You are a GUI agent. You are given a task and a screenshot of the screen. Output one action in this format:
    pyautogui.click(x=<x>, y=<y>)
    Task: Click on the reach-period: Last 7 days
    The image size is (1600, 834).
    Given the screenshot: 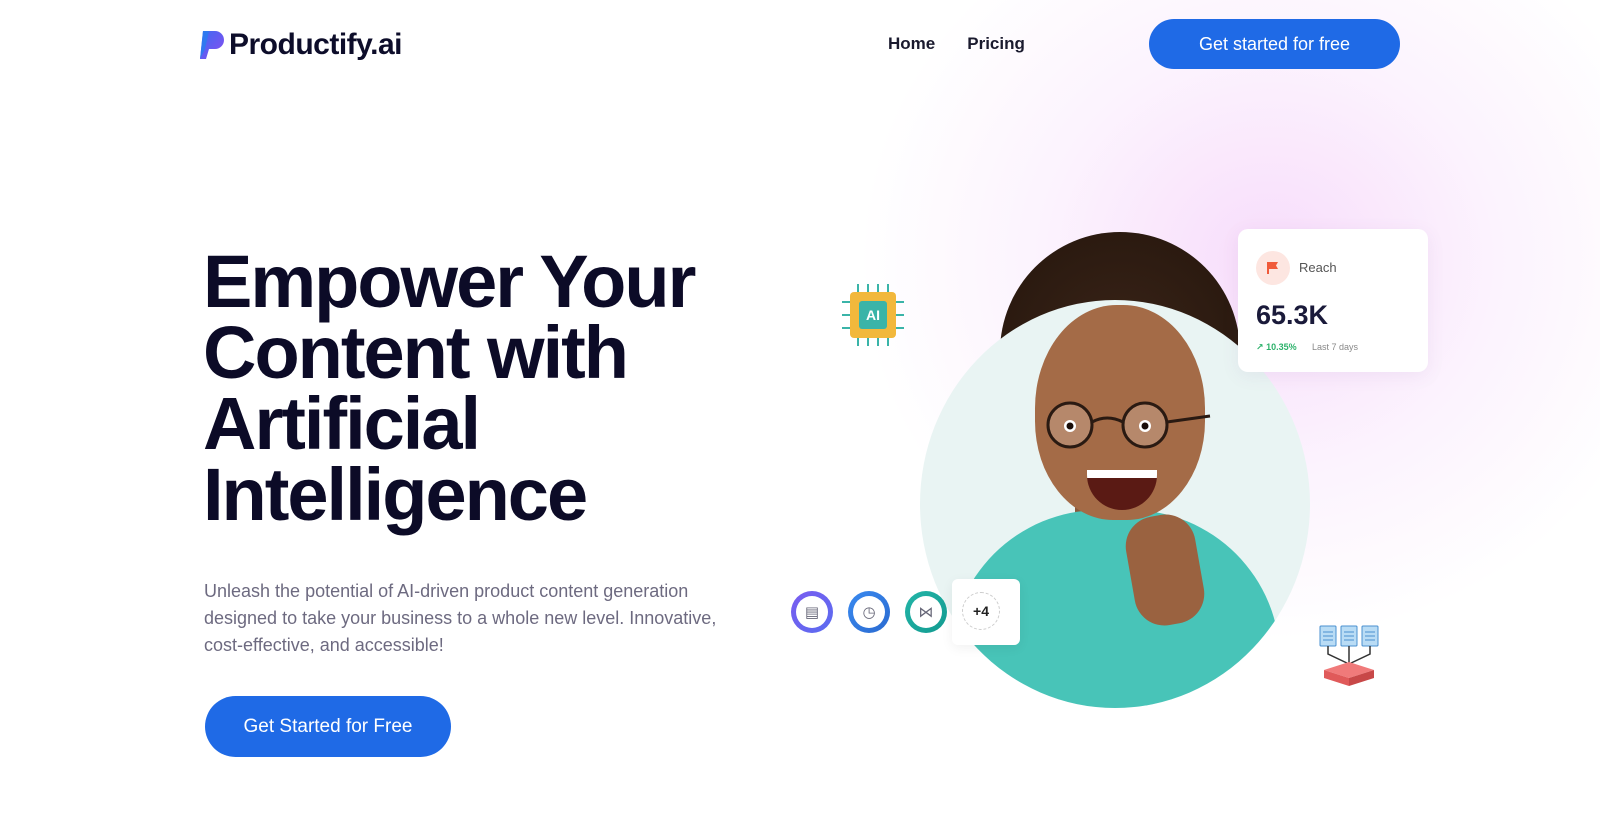 What is the action you would take?
    pyautogui.click(x=1335, y=347)
    